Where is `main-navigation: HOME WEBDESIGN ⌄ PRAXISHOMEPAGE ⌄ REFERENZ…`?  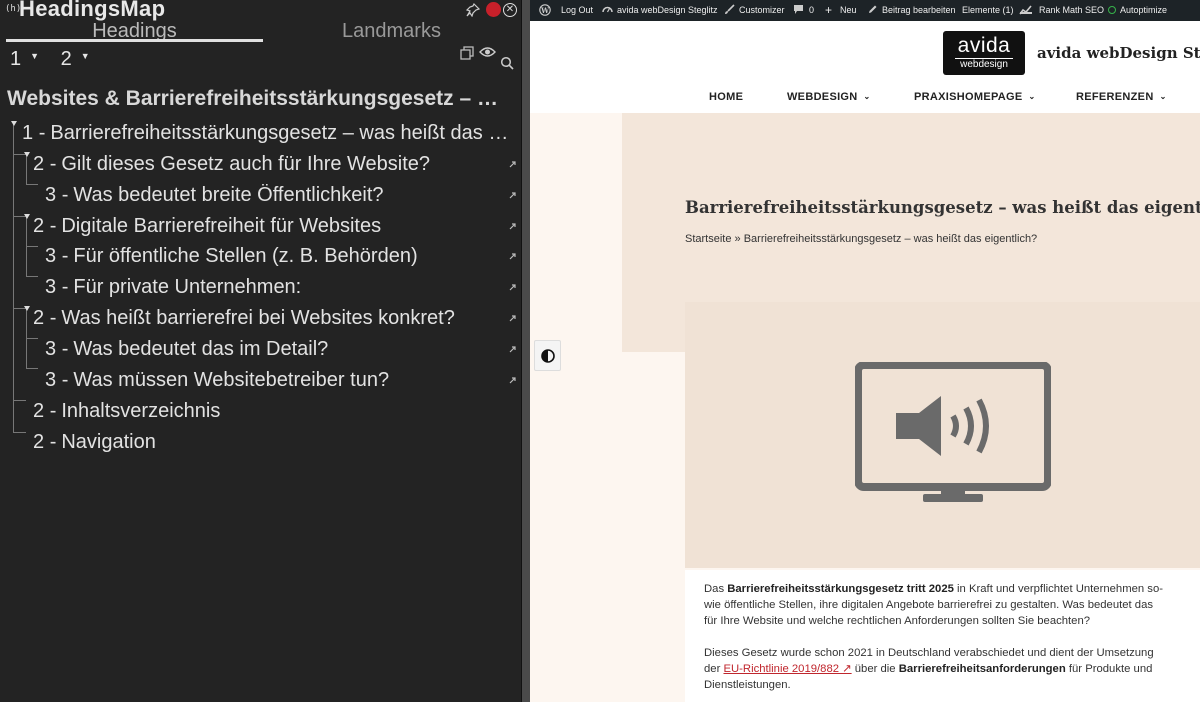 main-navigation: HOME WEBDESIGN ⌄ PRAXISHOMEPAGE ⌄ REFERENZ… is located at coordinates (865, 99).